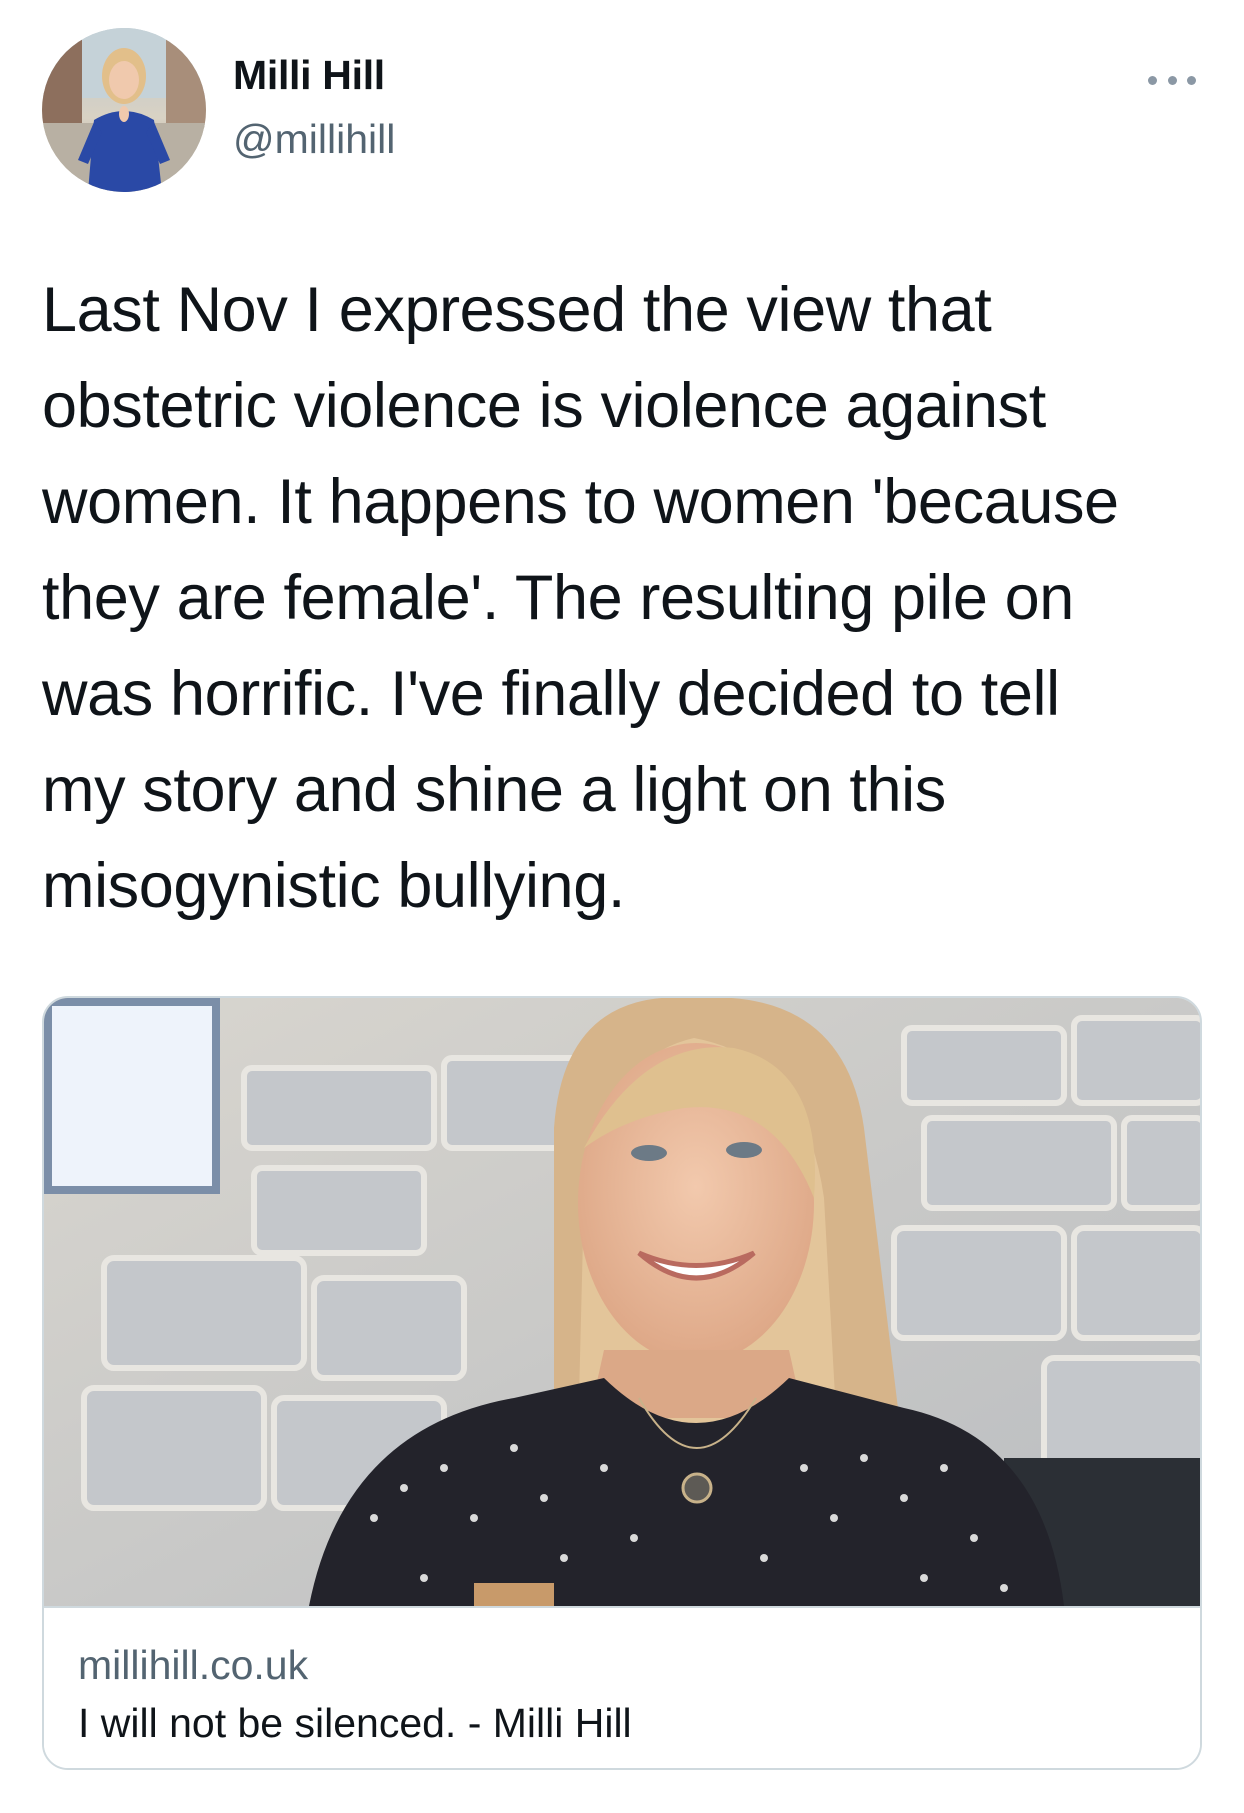 The width and height of the screenshot is (1244, 1813). I want to click on avatar-photo, so click(124, 110).